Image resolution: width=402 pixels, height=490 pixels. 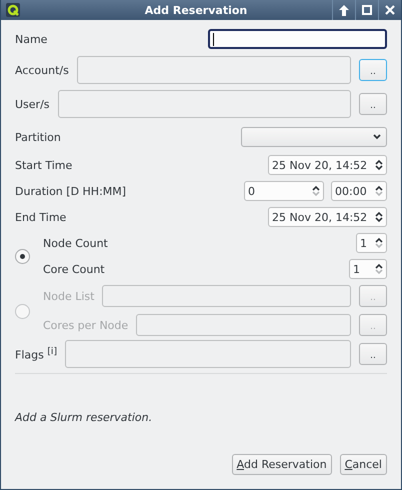 What do you see at coordinates (42, 70) in the screenshot?
I see `field-label: Account/s` at bounding box center [42, 70].